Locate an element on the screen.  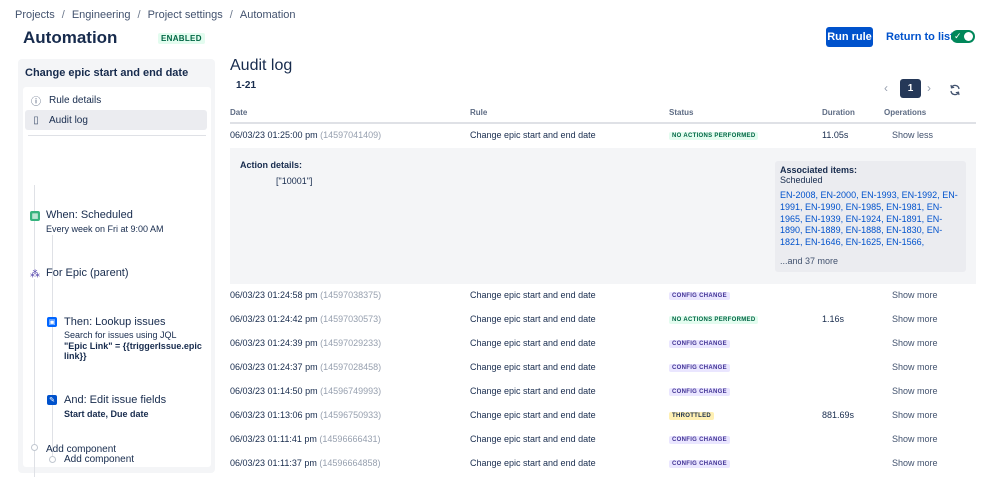
row-date-text: 06/03/23 01:11:37 pm is located at coordinates (273, 463).